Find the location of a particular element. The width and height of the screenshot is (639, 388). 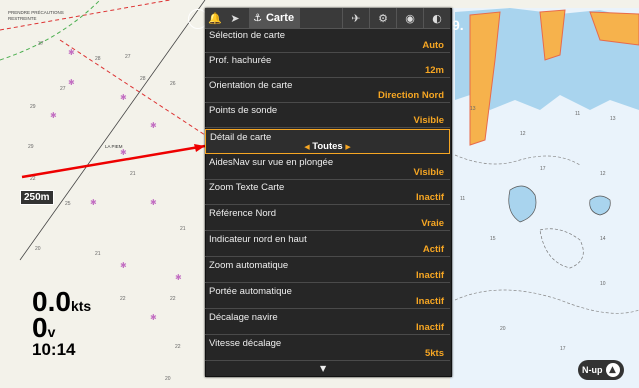

menu-item-label: Portée automatique is located at coordinates (250, 291).